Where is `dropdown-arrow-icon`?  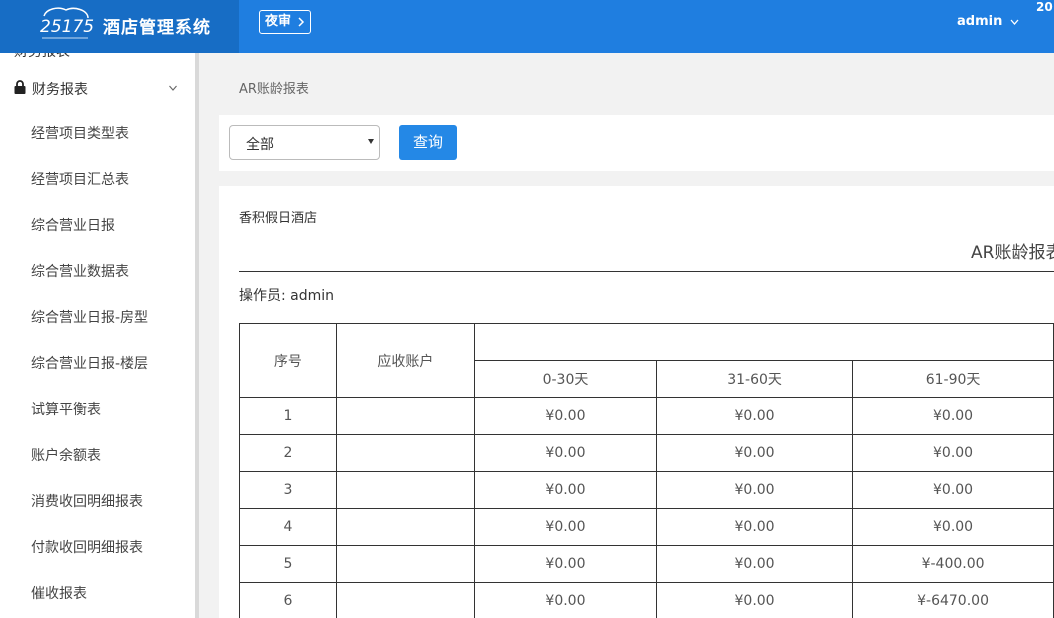
dropdown-arrow-icon is located at coordinates (371, 141).